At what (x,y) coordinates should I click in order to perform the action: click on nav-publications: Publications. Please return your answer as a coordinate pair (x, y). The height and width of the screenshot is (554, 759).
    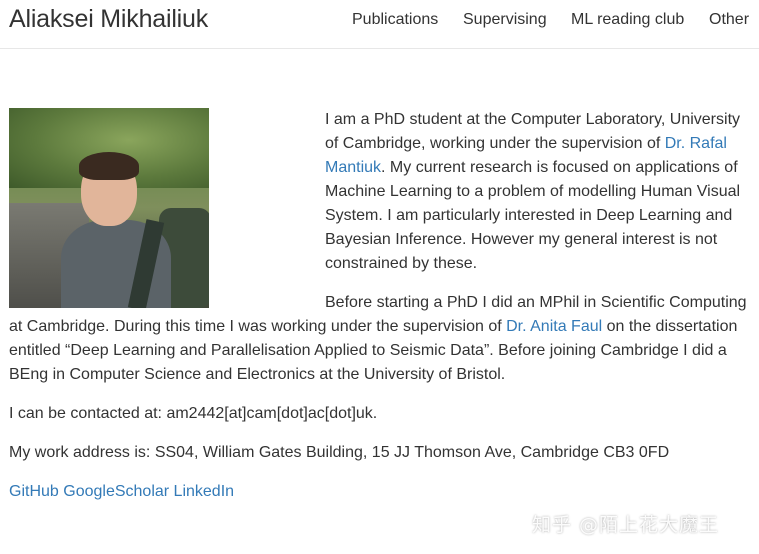
    Looking at the image, I should click on (395, 20).